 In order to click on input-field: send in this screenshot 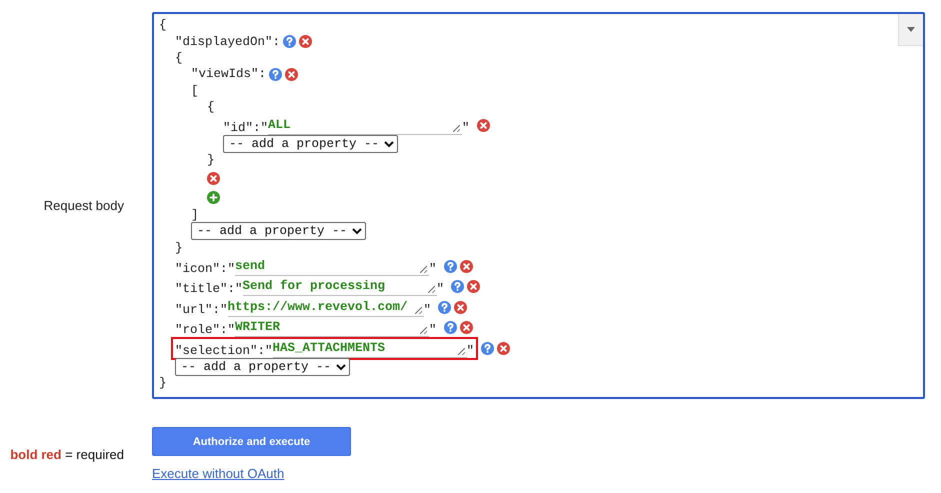, I will do `click(332, 267)`.